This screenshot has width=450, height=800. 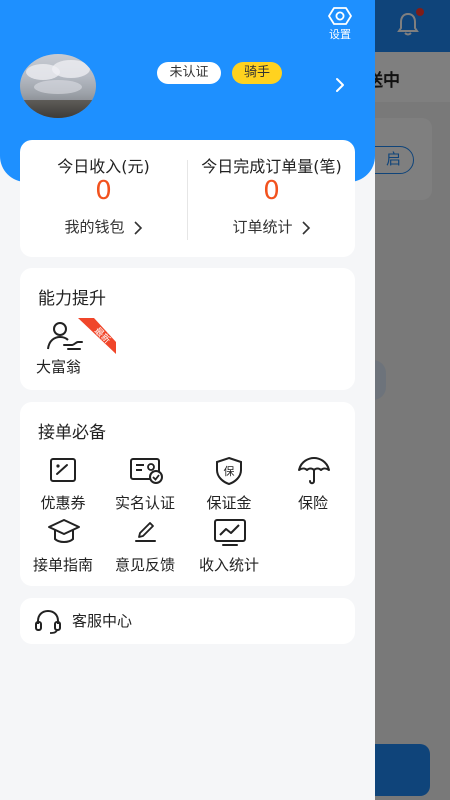 What do you see at coordinates (230, 532) in the screenshot?
I see `chart-monitor-icon` at bounding box center [230, 532].